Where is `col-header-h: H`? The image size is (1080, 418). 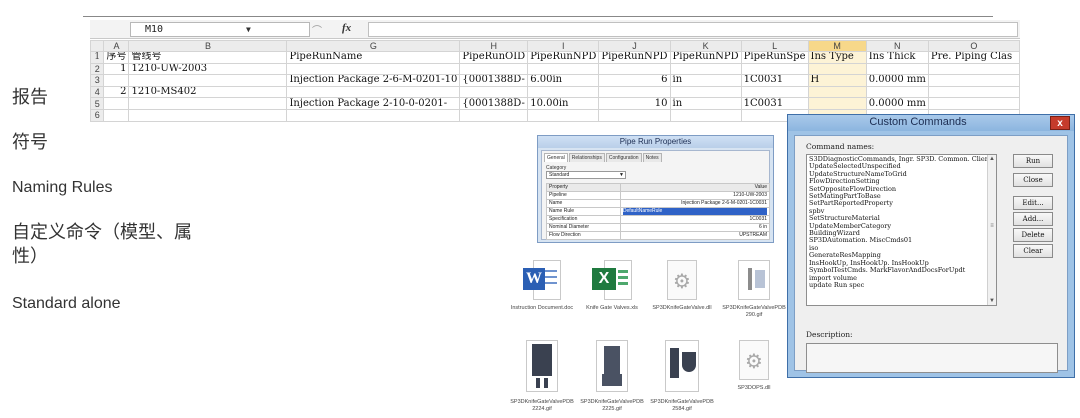
col-header-h: H is located at coordinates (494, 46).